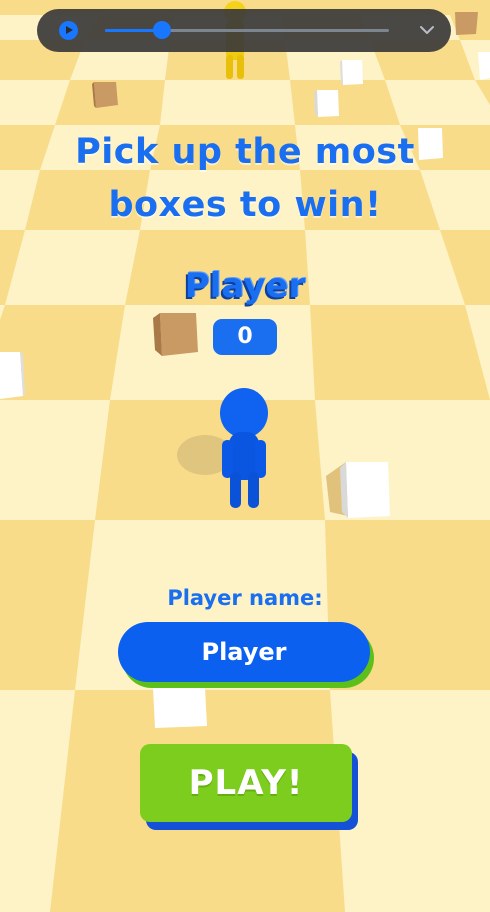  Describe the element at coordinates (246, 783) in the screenshot. I see `play-button: PLAY!` at that location.